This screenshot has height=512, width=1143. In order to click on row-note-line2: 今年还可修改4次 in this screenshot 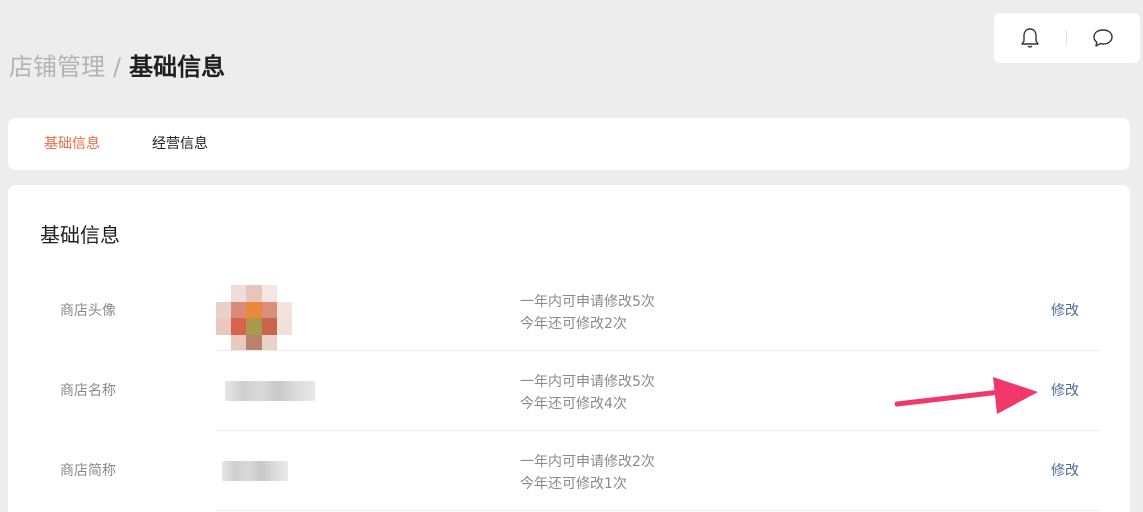, I will do `click(573, 404)`.